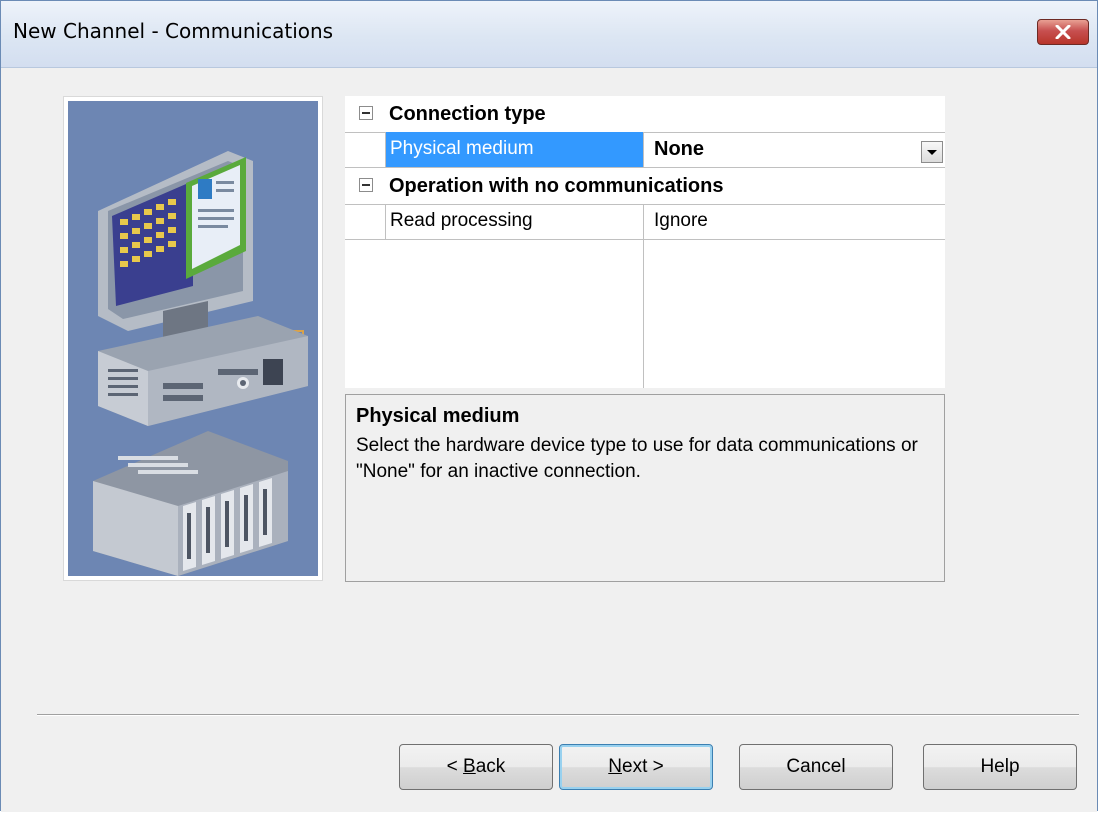 The height and width of the screenshot is (813, 1100). Describe the element at coordinates (615, 766) in the screenshot. I see `next-button-mnemonic: N` at that location.